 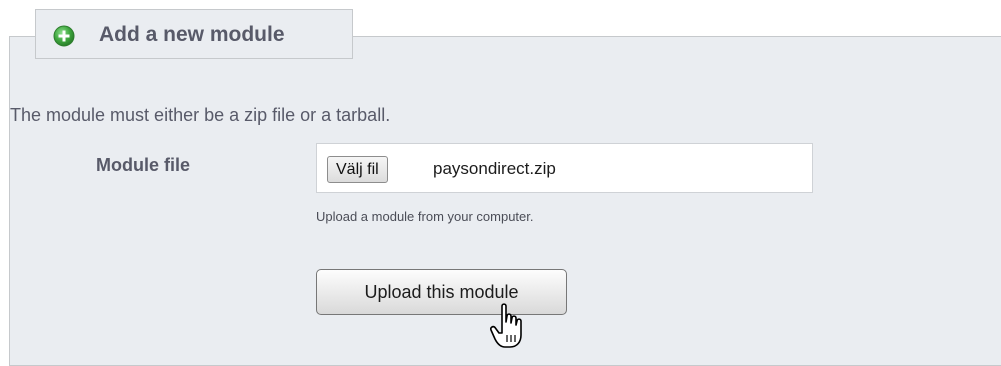 What do you see at coordinates (425, 216) in the screenshot?
I see `upload-hint: Upload a module from your computer.` at bounding box center [425, 216].